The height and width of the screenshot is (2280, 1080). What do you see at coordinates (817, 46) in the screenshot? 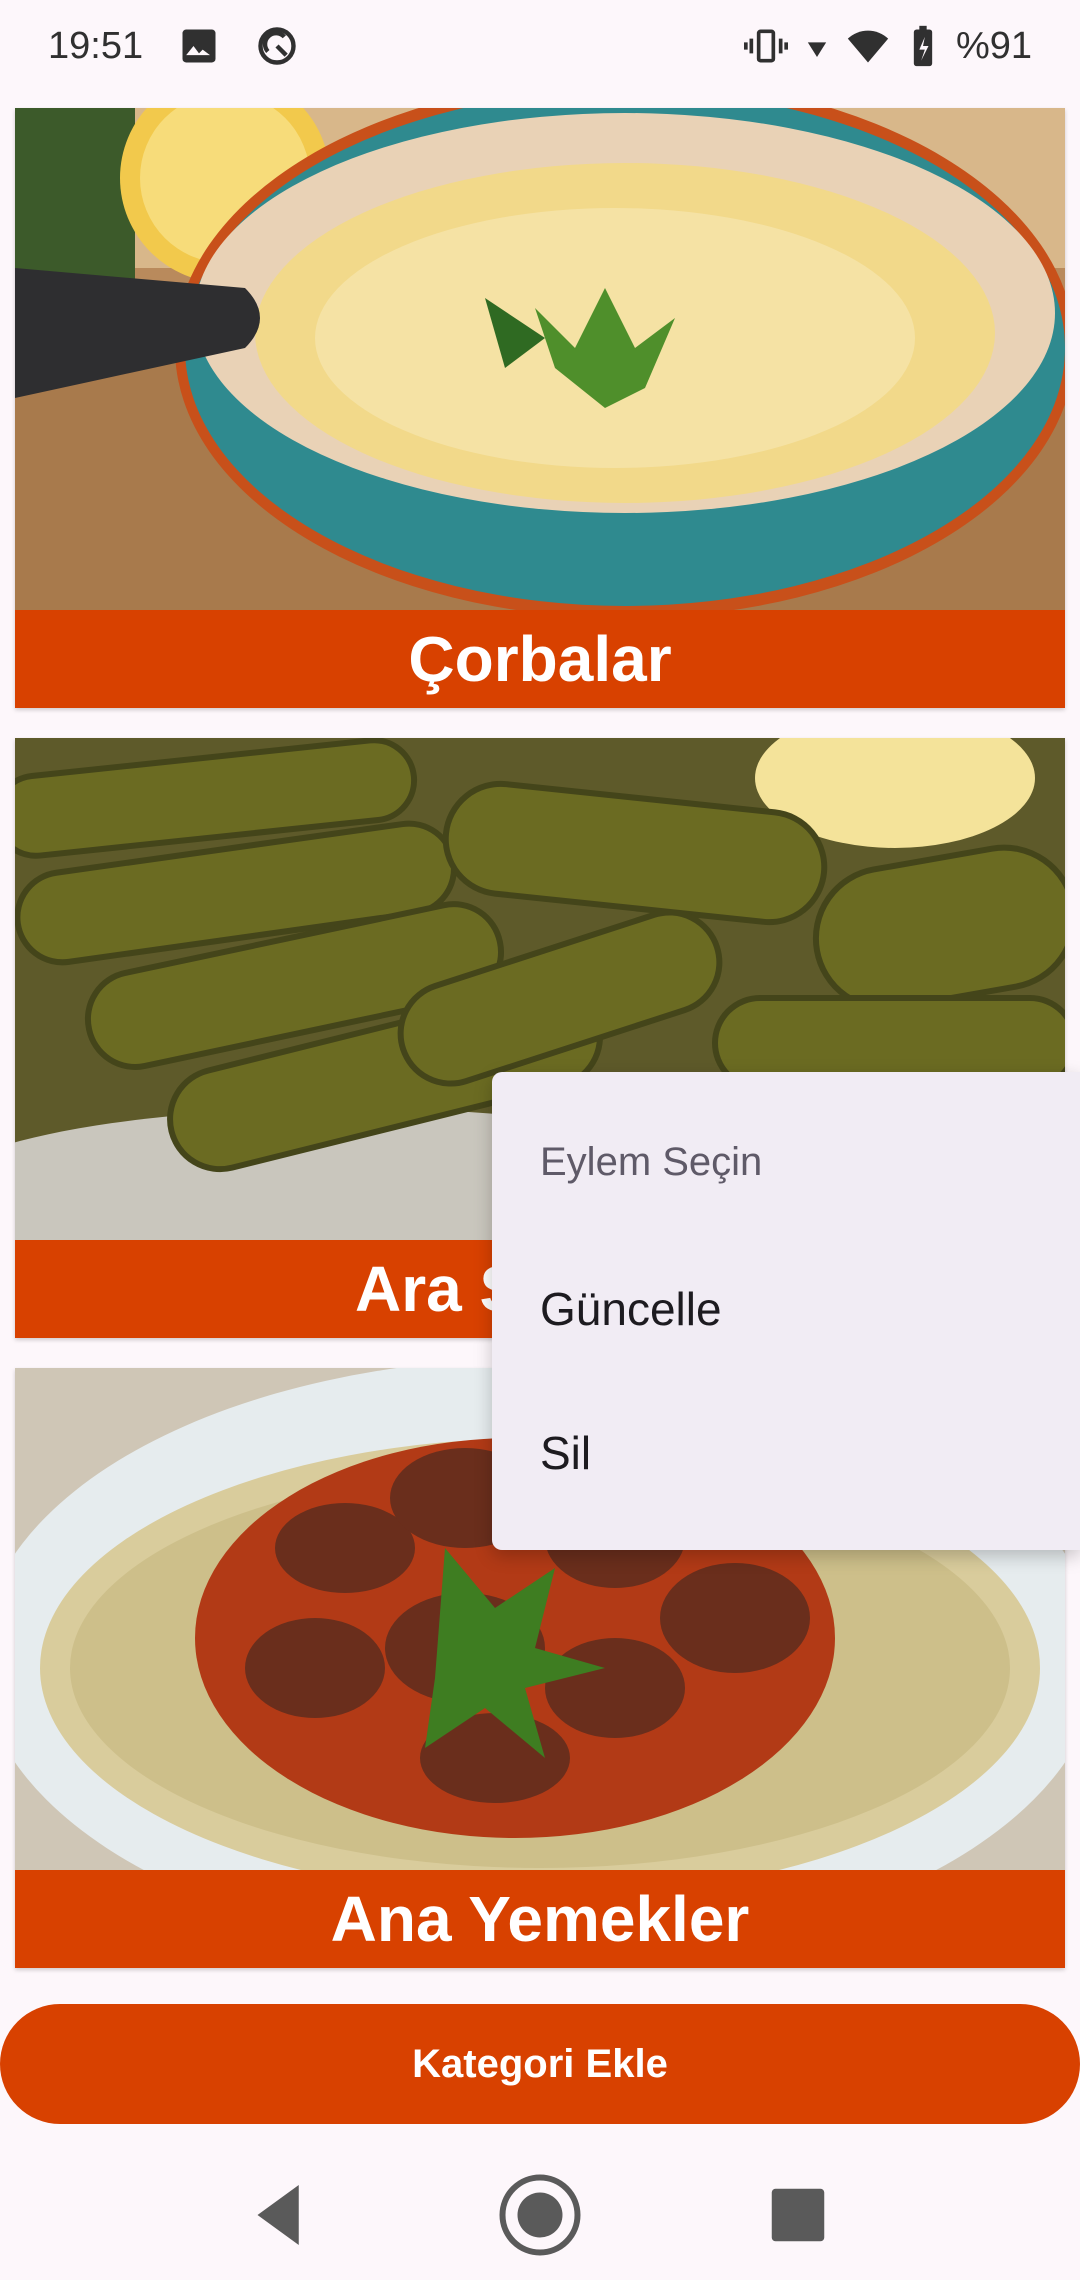
I see `signal-icon` at bounding box center [817, 46].